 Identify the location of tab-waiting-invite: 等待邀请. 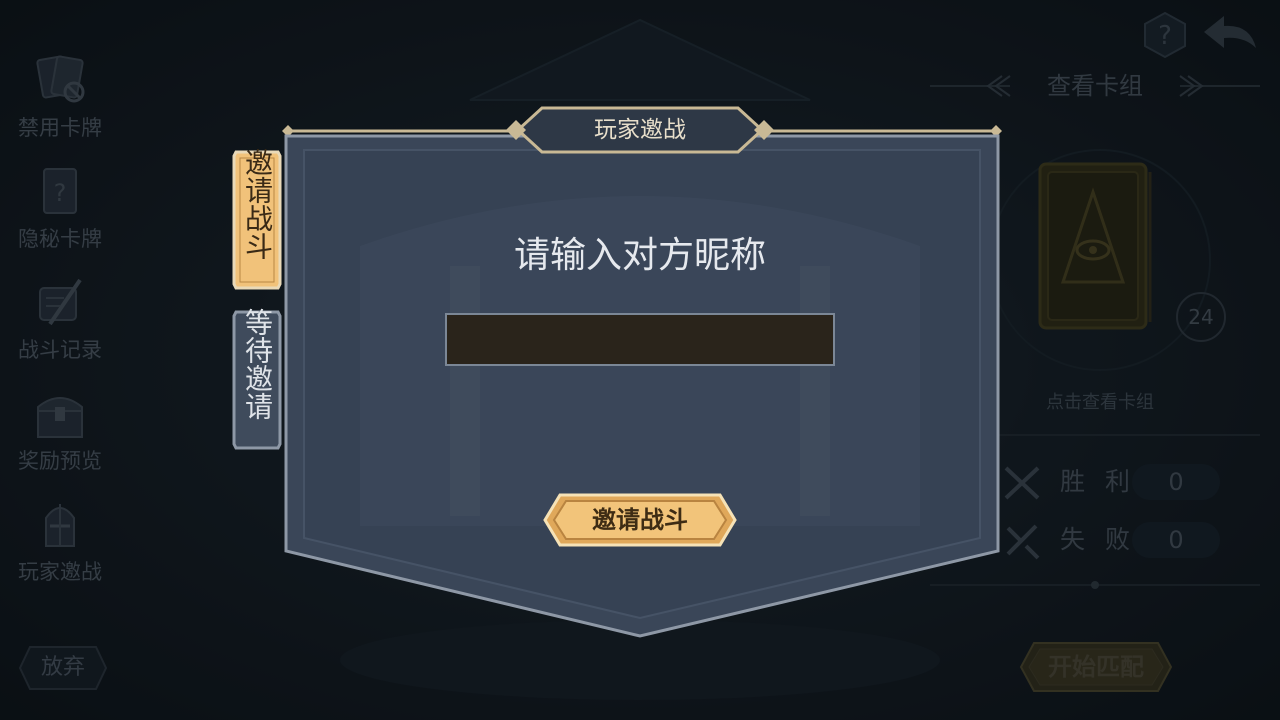
(257, 380).